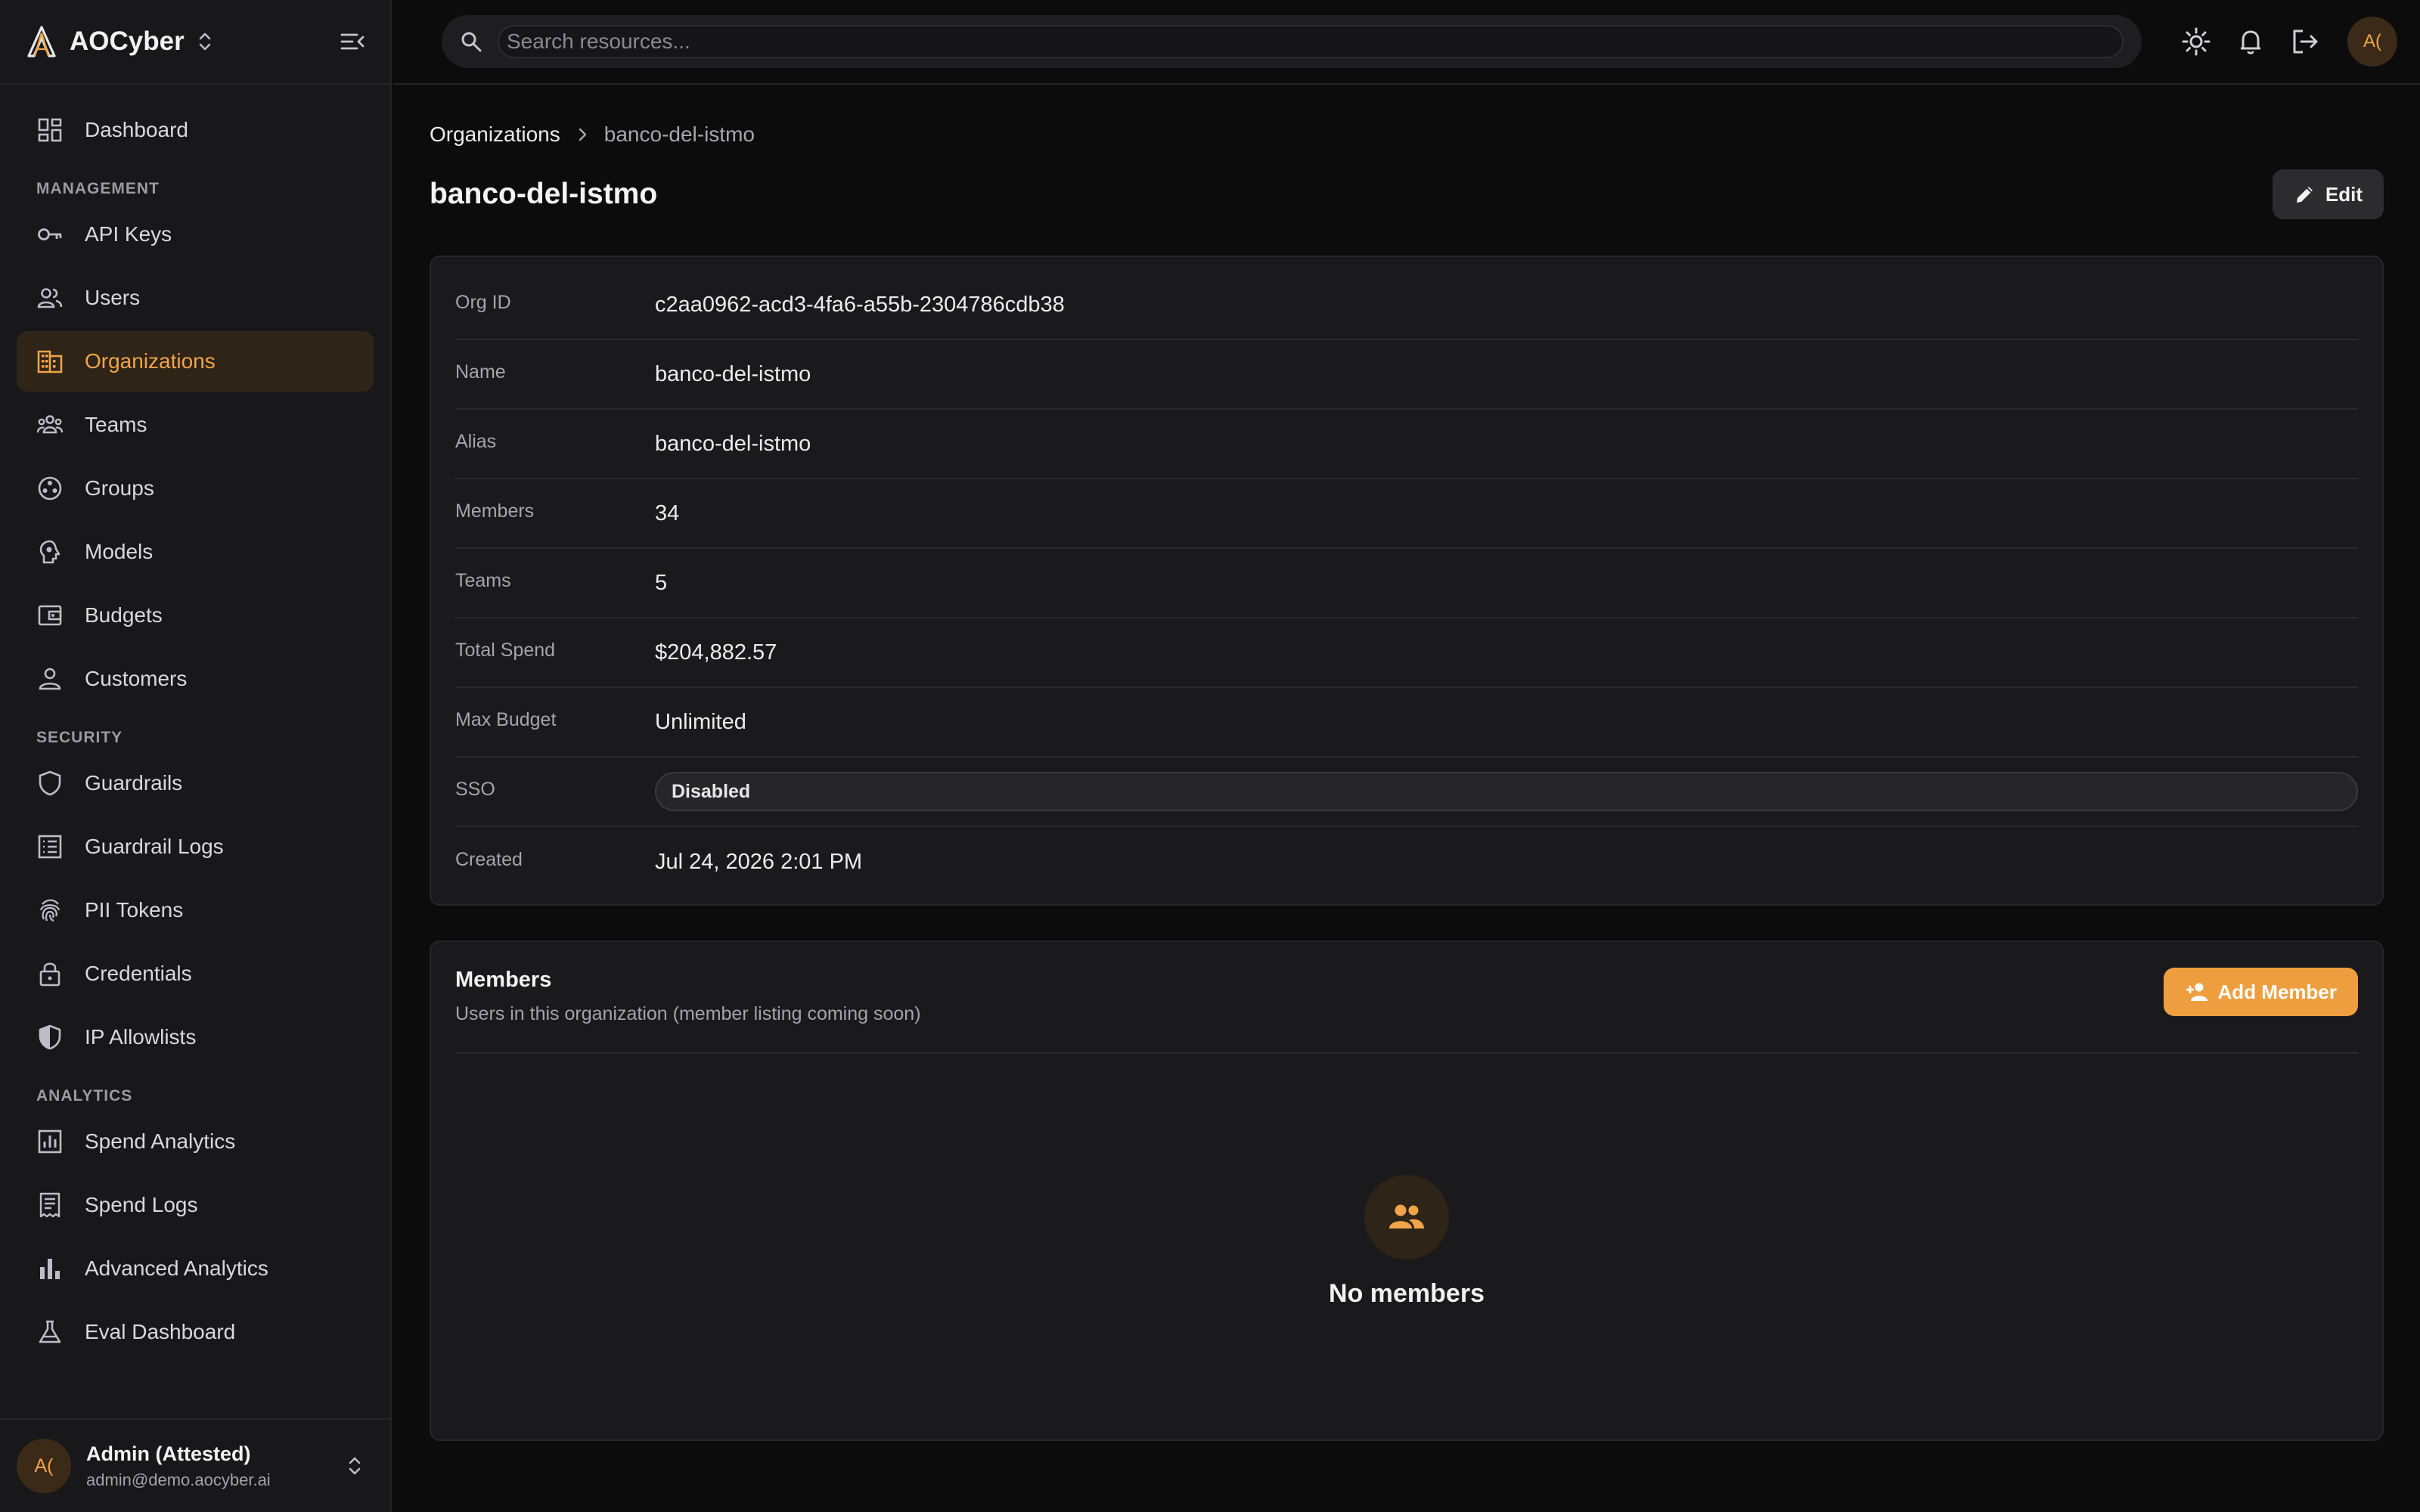 The height and width of the screenshot is (1512, 2420). Describe the element at coordinates (506, 719) in the screenshot. I see `detail-label: Max Budget` at that location.